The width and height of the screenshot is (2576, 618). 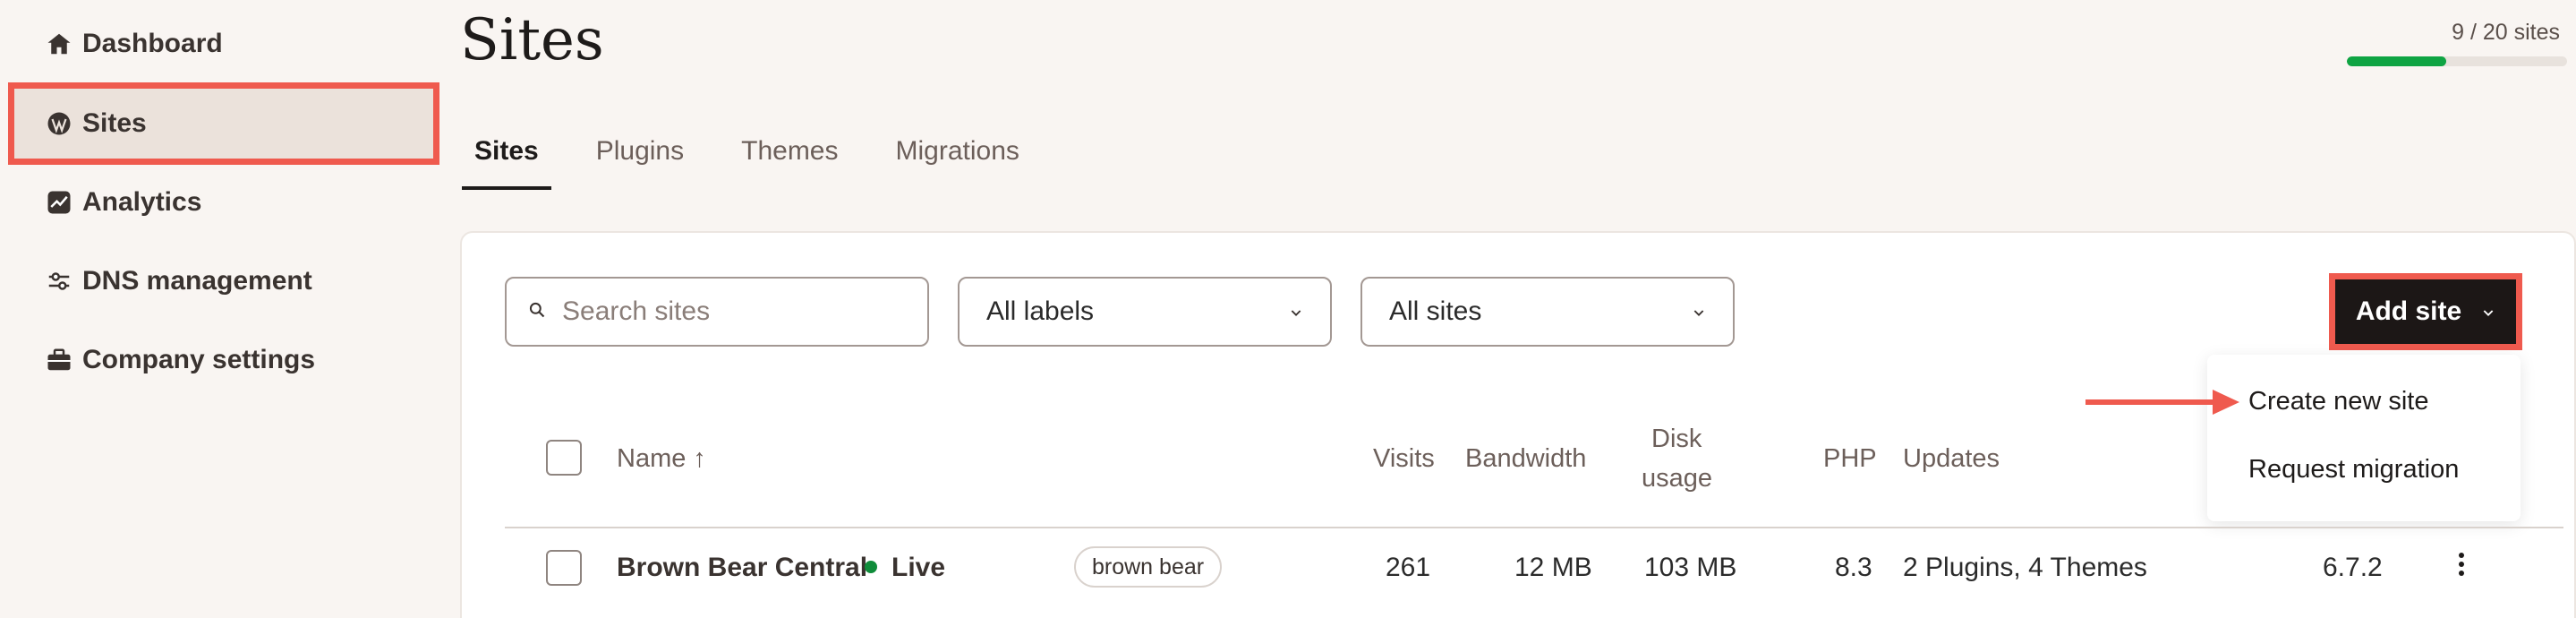 I want to click on chart-icon, so click(x=59, y=202).